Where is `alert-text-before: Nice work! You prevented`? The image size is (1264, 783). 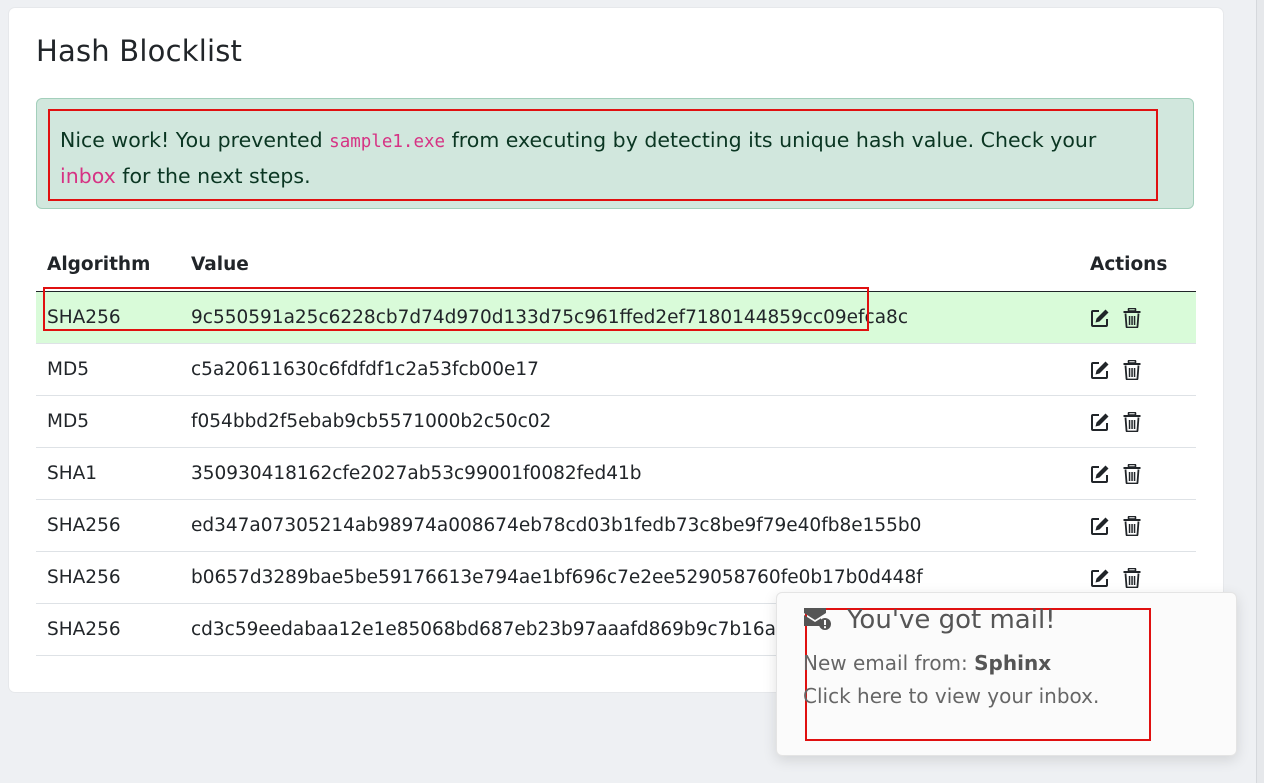
alert-text-before: Nice work! You prevented is located at coordinates (195, 140).